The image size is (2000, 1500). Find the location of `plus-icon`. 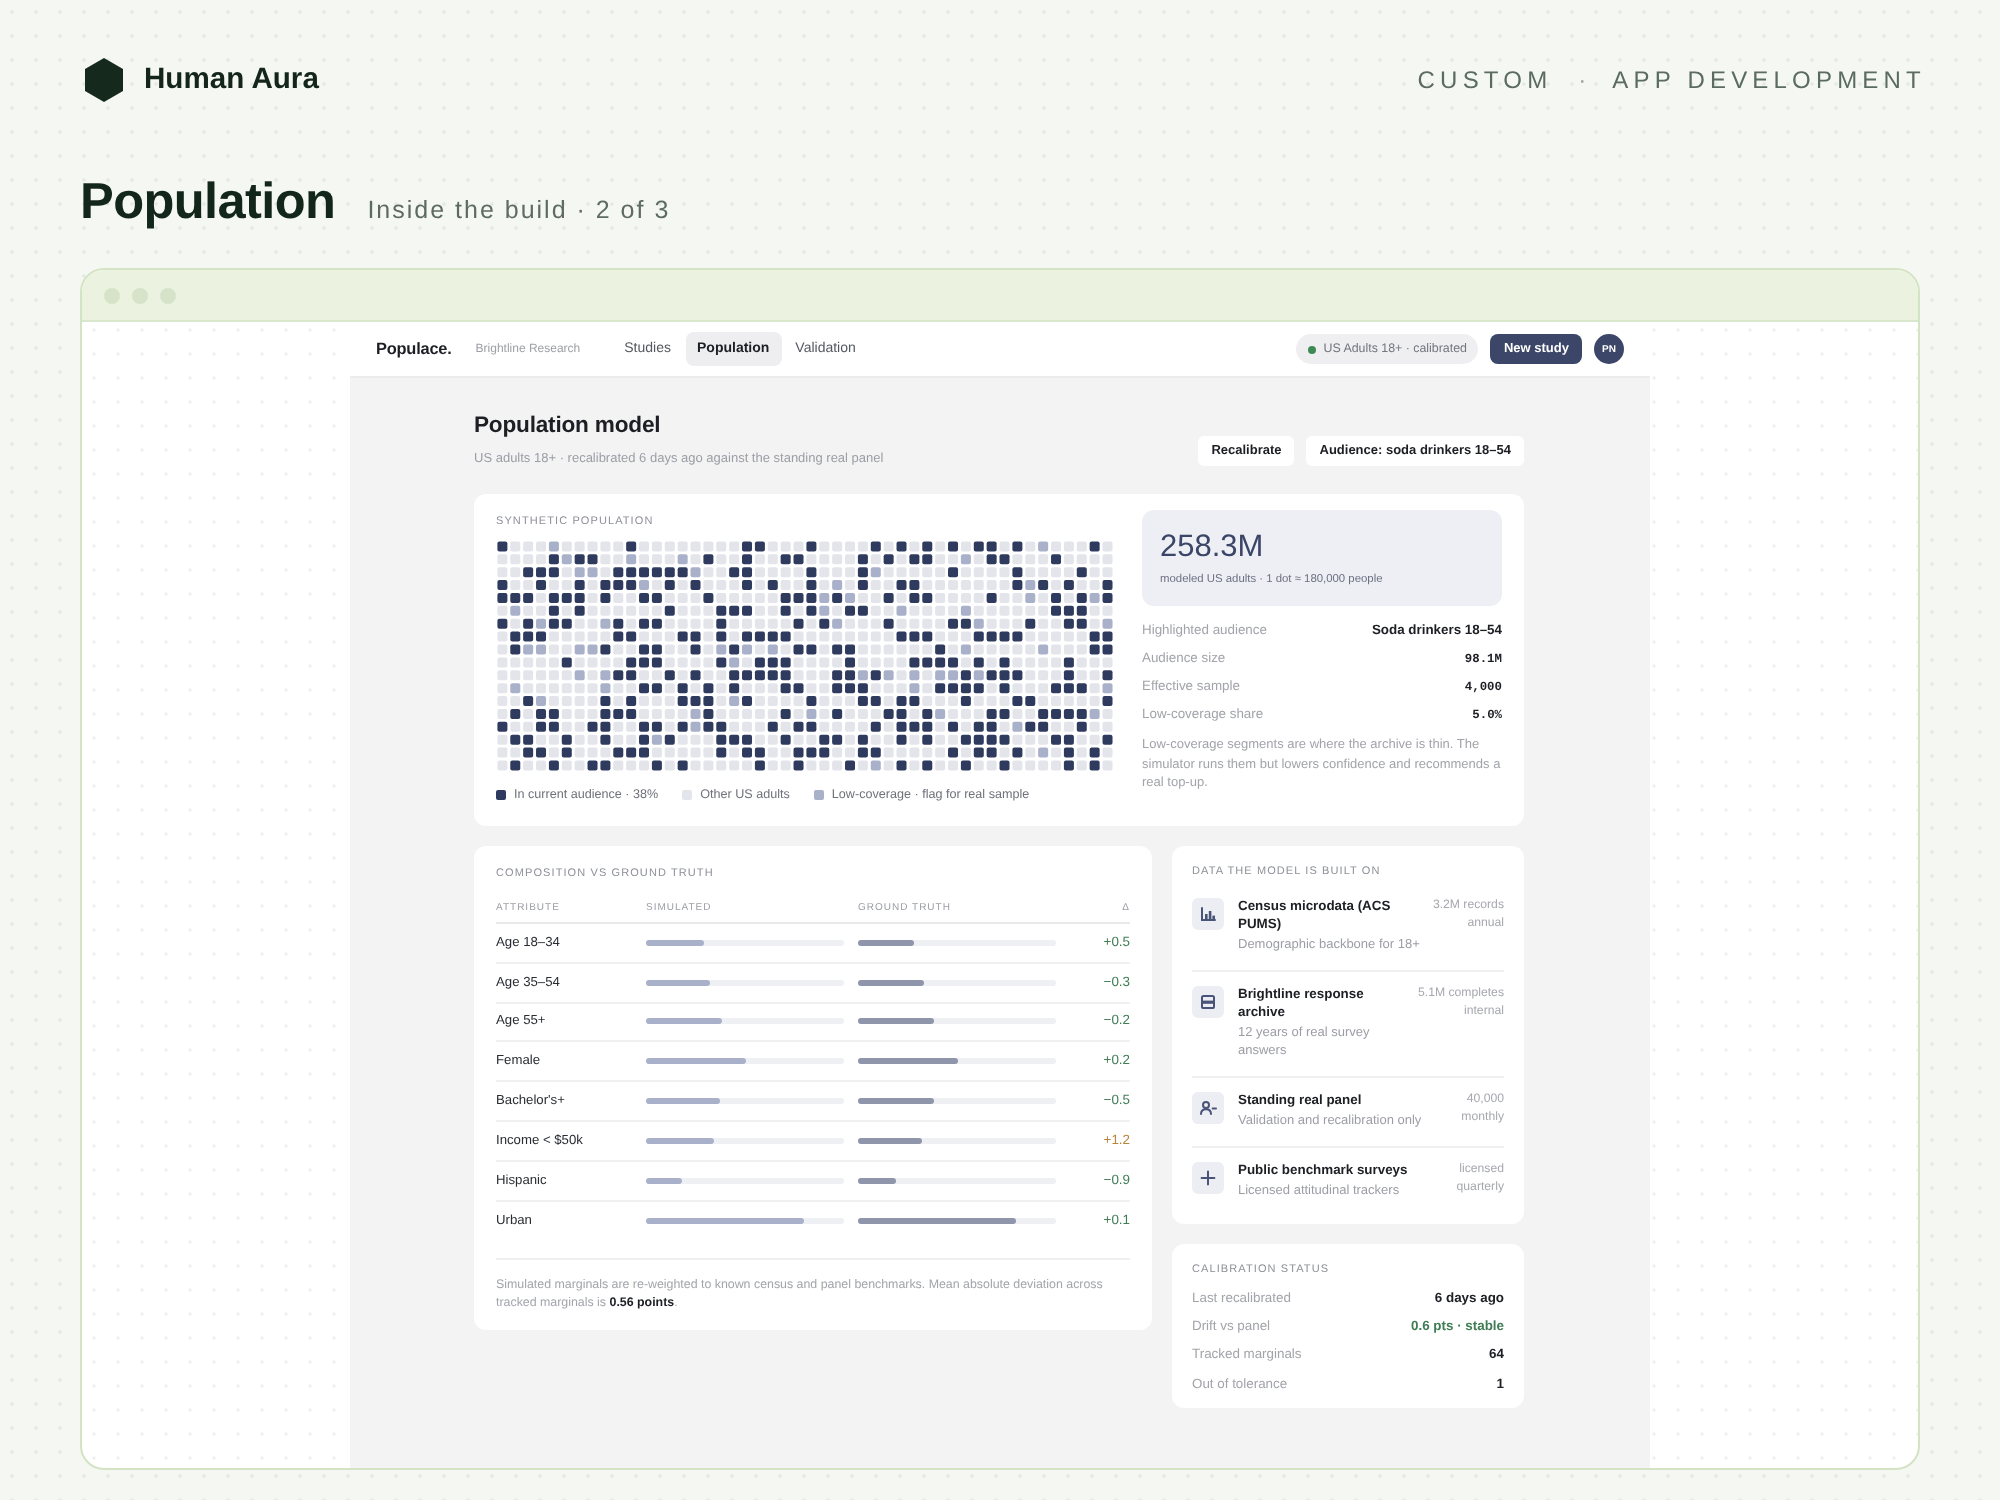

plus-icon is located at coordinates (1208, 1178).